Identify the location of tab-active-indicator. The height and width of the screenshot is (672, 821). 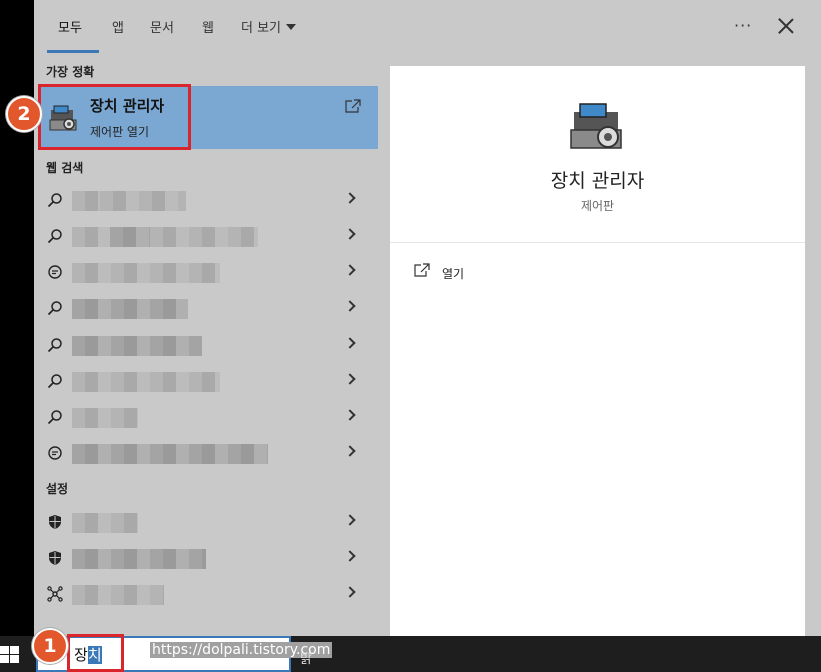
(73, 51).